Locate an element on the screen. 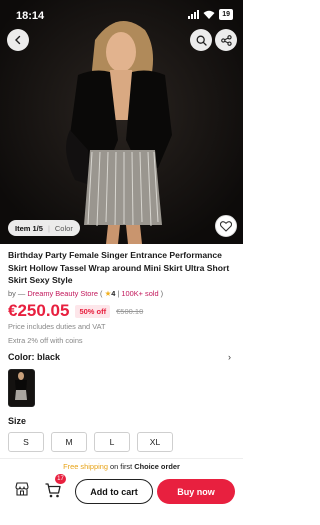  gallery-index: Item 1/5 is located at coordinates (29, 228).